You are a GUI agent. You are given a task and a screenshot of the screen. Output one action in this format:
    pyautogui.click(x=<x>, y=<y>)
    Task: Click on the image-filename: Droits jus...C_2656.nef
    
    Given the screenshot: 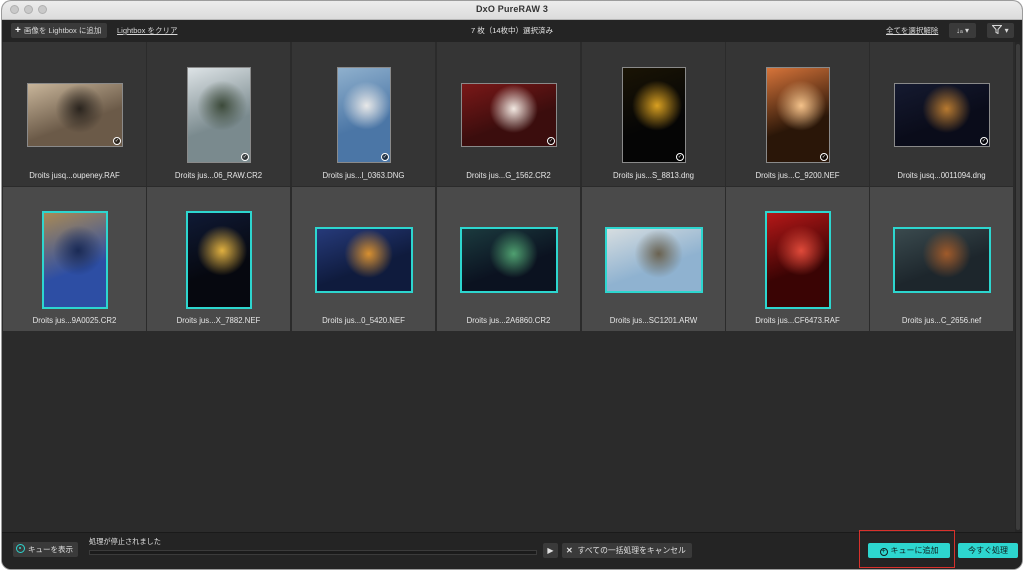 What is the action you would take?
    pyautogui.click(x=941, y=320)
    